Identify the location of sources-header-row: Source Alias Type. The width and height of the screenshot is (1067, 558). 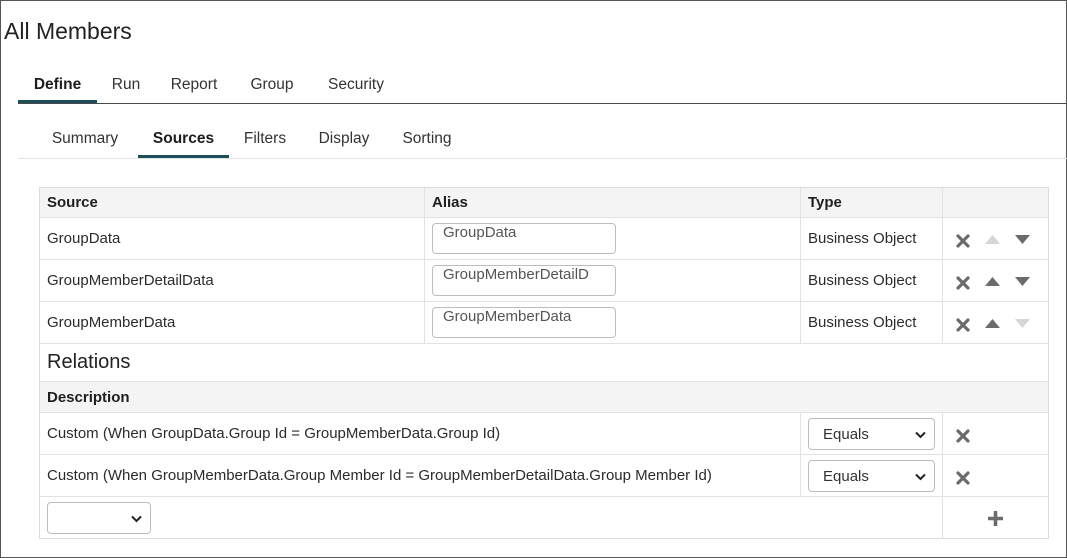
(544, 203).